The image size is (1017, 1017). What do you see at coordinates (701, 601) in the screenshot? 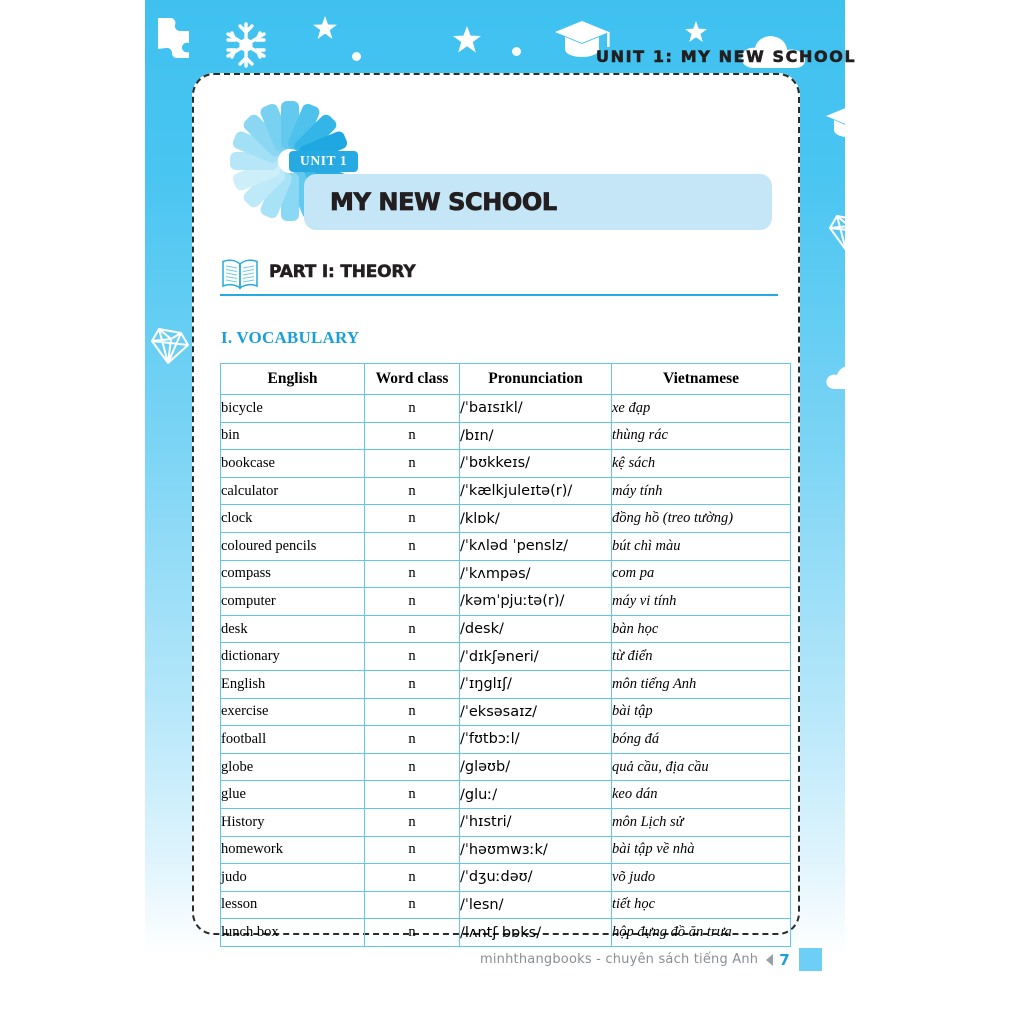
I see `cell-vietnamese: máy vi tính` at bounding box center [701, 601].